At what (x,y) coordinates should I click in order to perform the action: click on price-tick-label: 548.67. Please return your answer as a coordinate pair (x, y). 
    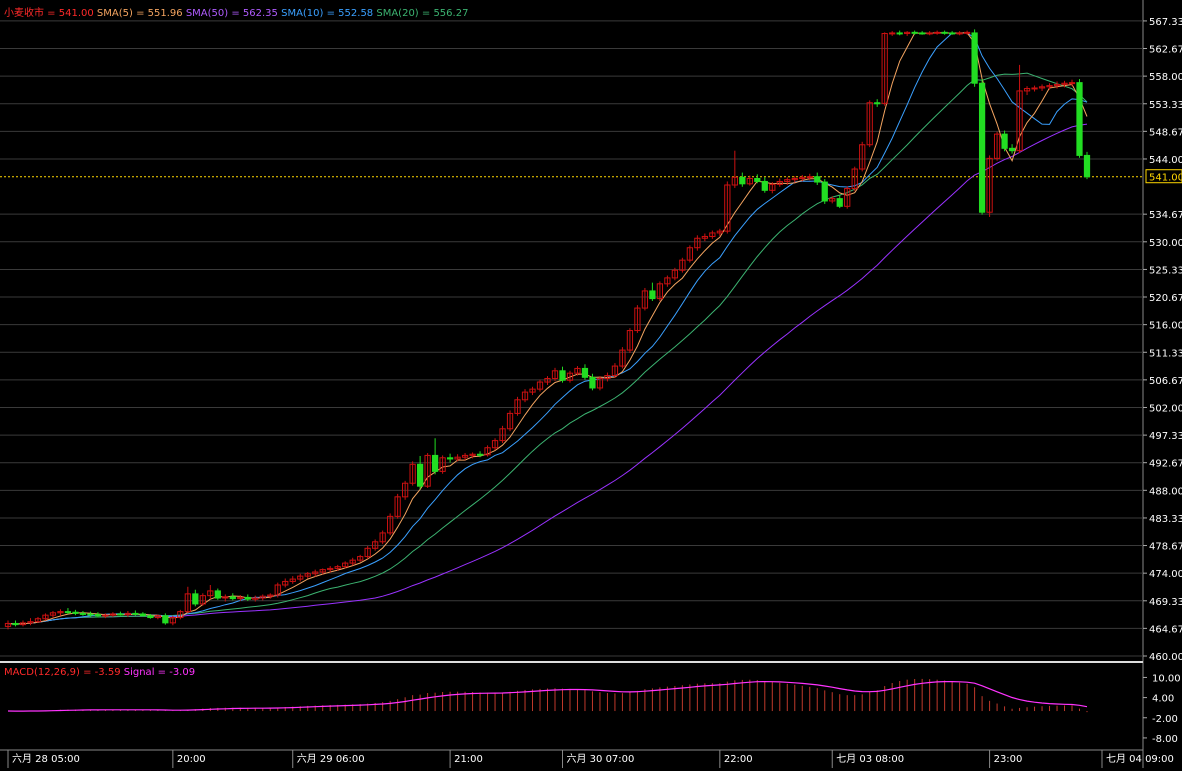
    Looking at the image, I should click on (1165, 132).